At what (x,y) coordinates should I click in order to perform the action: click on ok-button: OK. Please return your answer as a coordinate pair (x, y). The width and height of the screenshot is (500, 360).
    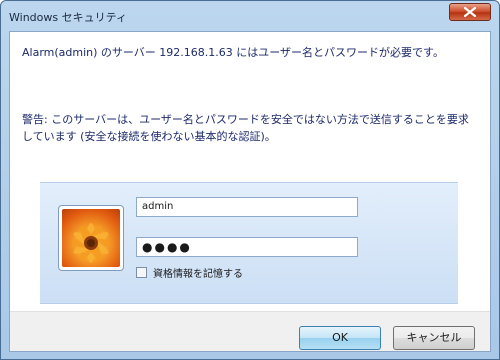
    Looking at the image, I should click on (340, 338).